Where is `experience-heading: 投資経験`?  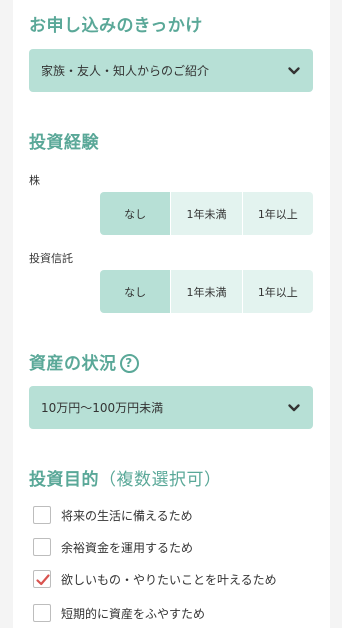 experience-heading: 投資経験 is located at coordinates (64, 143).